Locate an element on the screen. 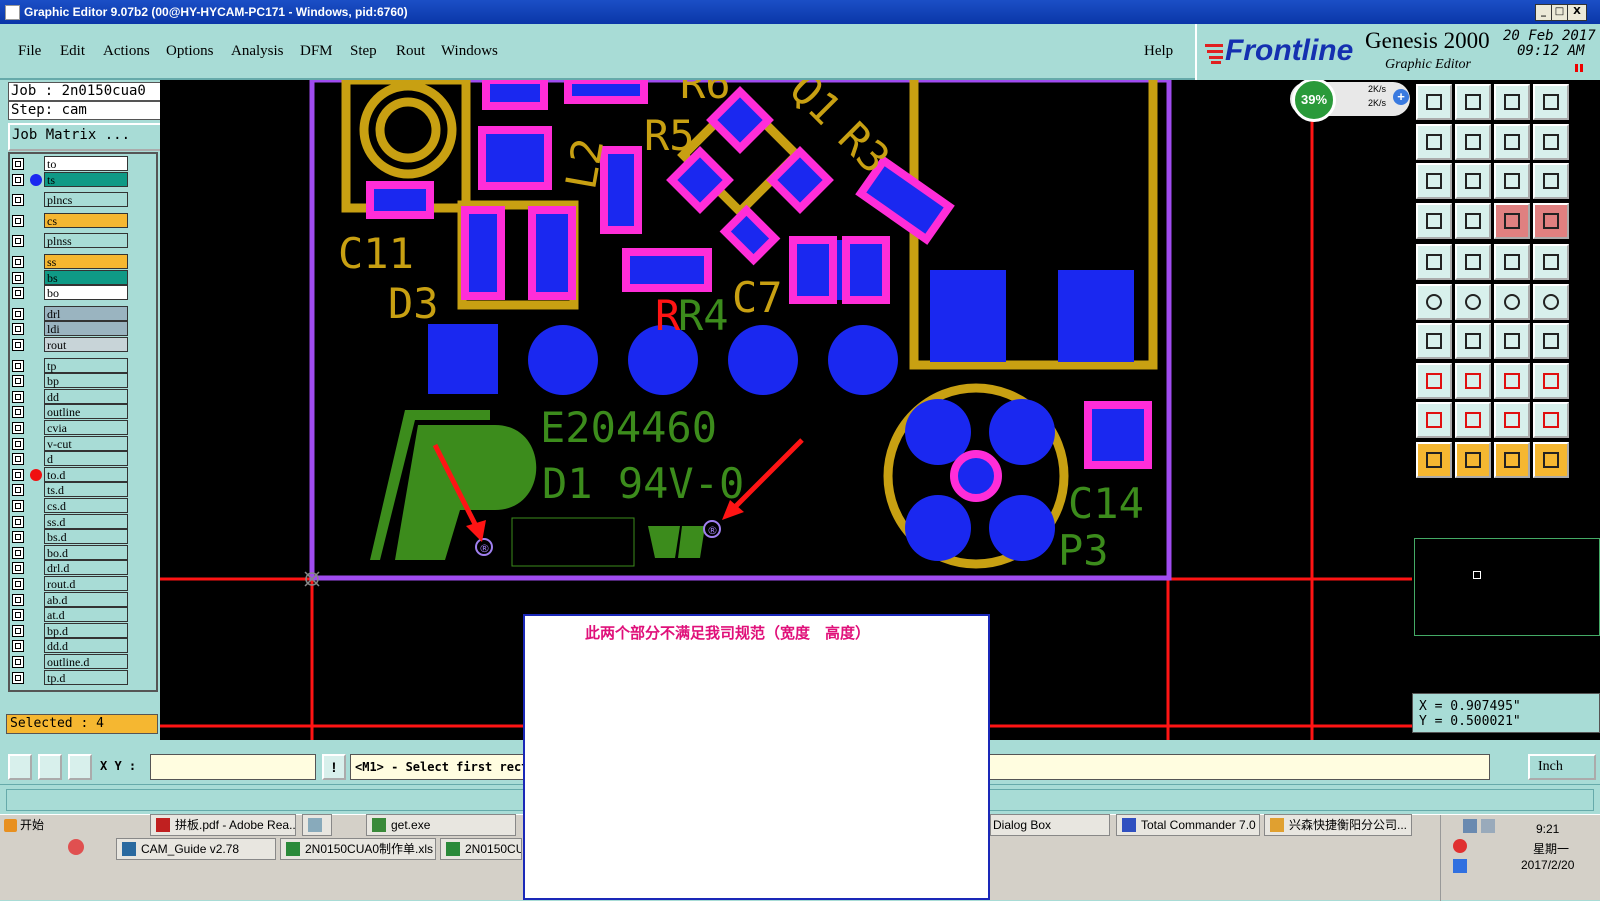 The width and height of the screenshot is (1600, 901). layer-row: outline.d is located at coordinates (70, 662).